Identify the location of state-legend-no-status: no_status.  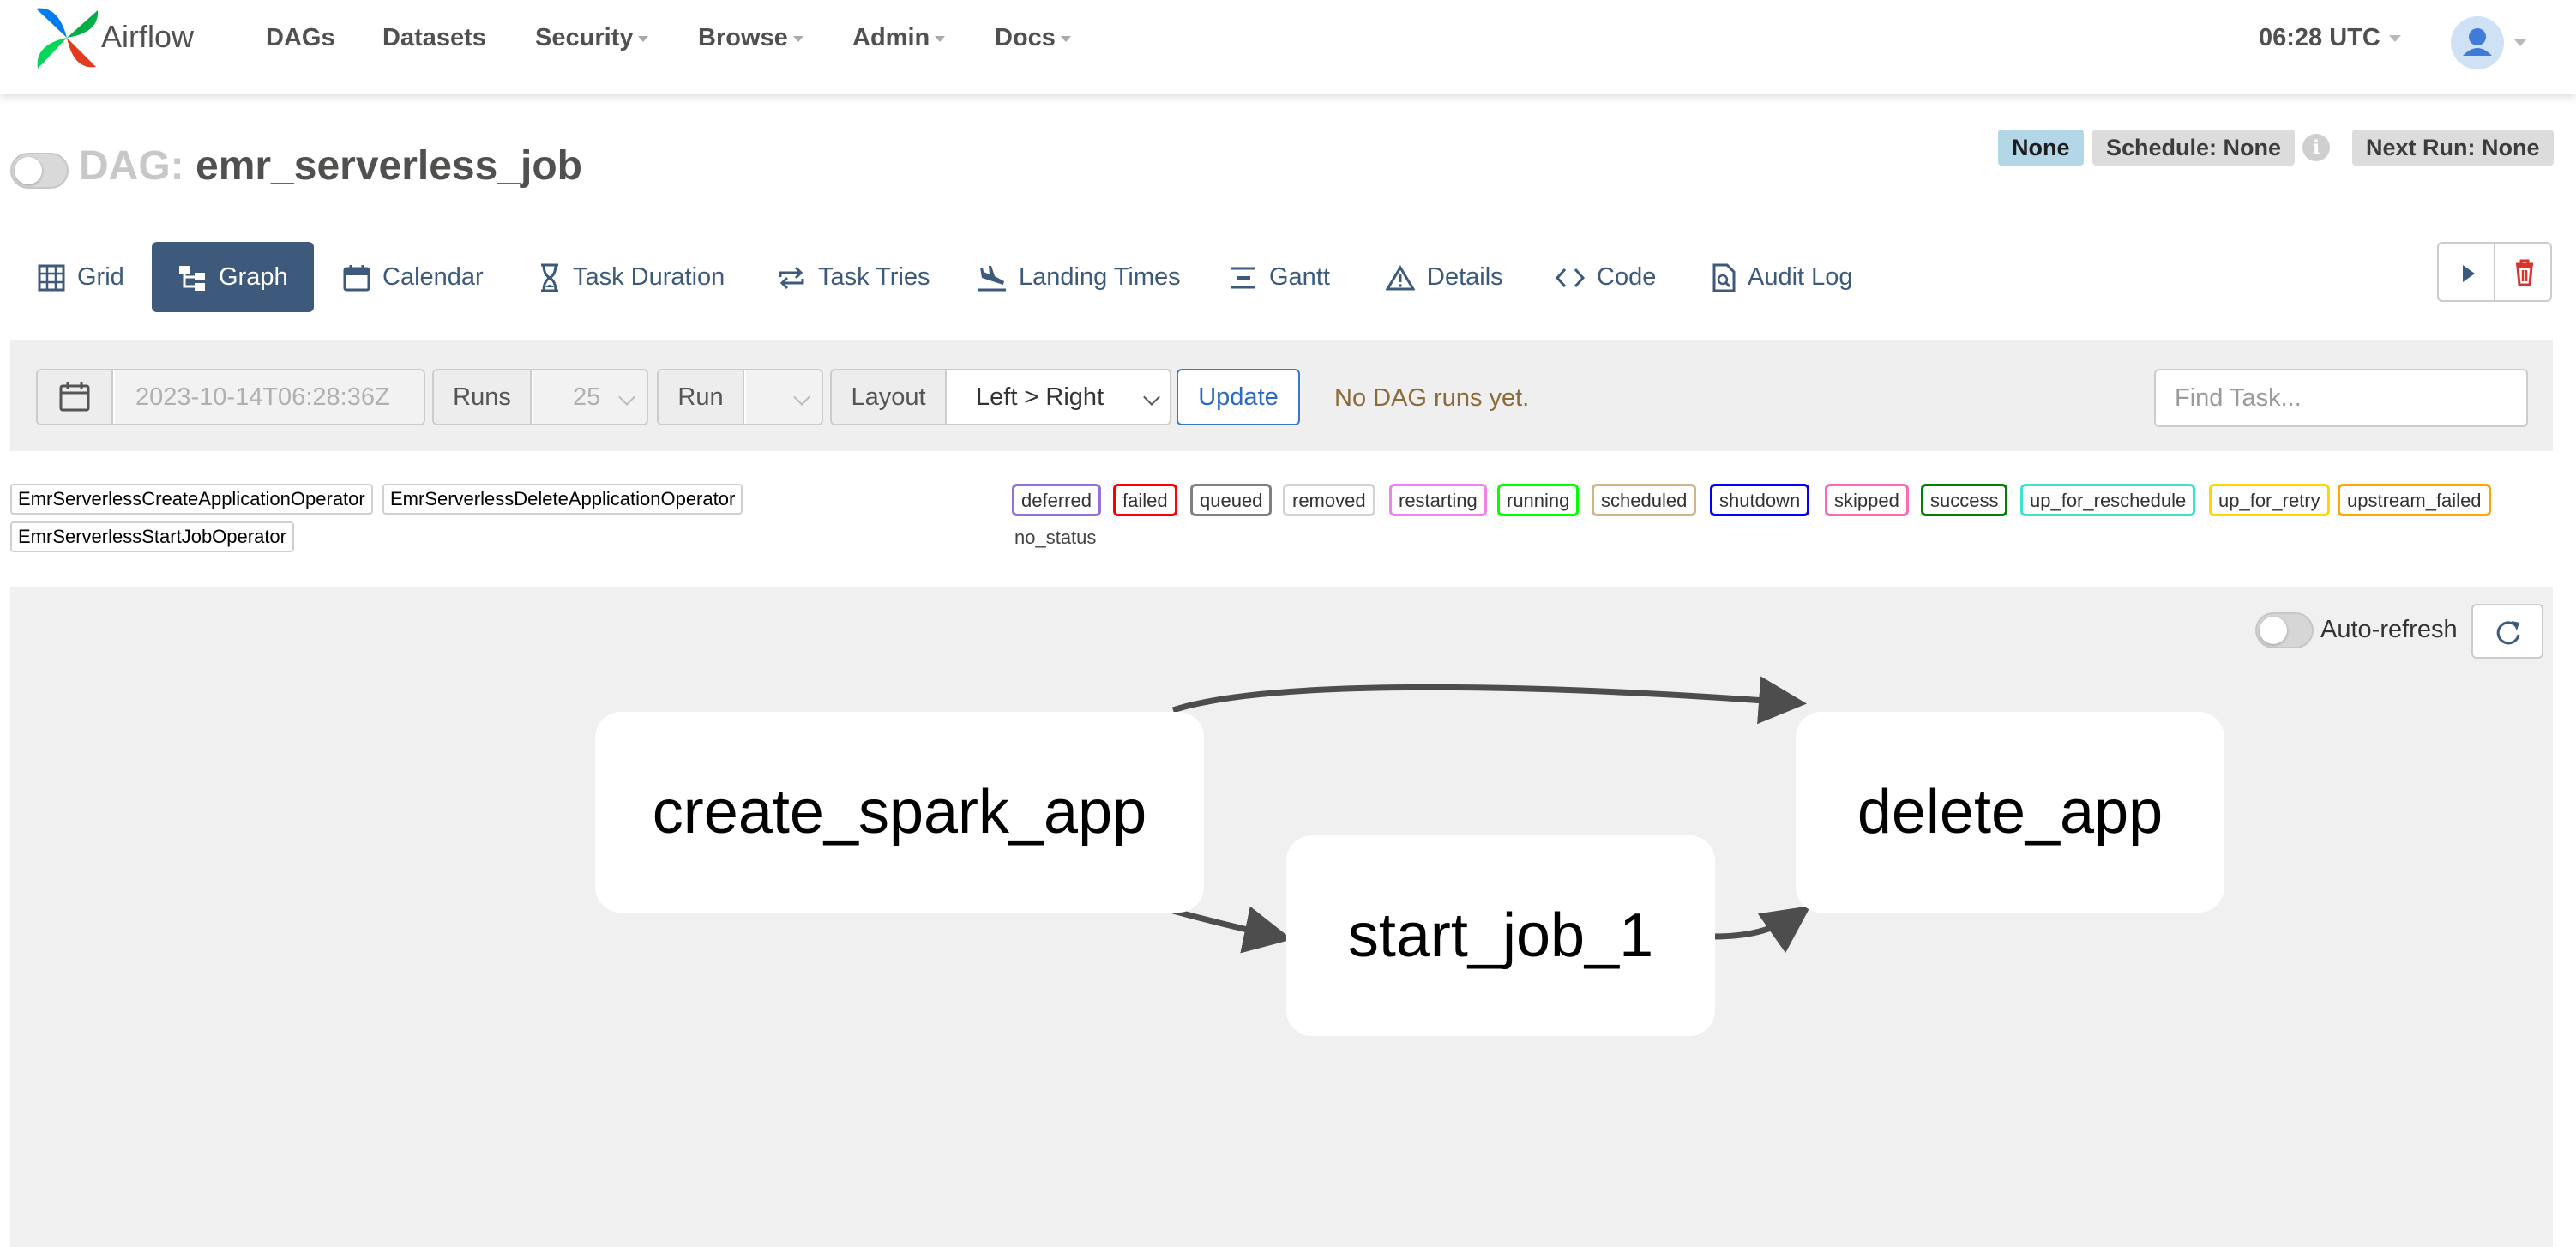
(1055, 538).